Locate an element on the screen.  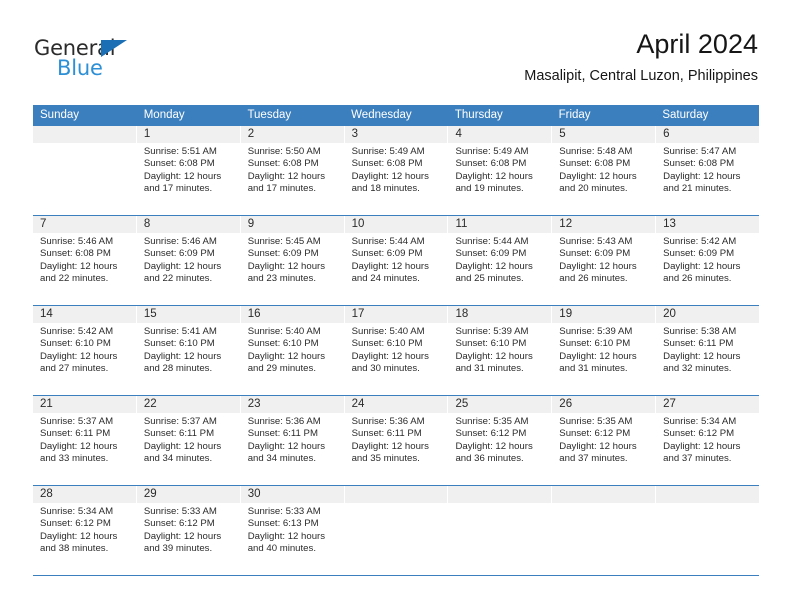
daylight-text: Daylight: 12 hours and 23 minutes. is located at coordinates (286, 272).